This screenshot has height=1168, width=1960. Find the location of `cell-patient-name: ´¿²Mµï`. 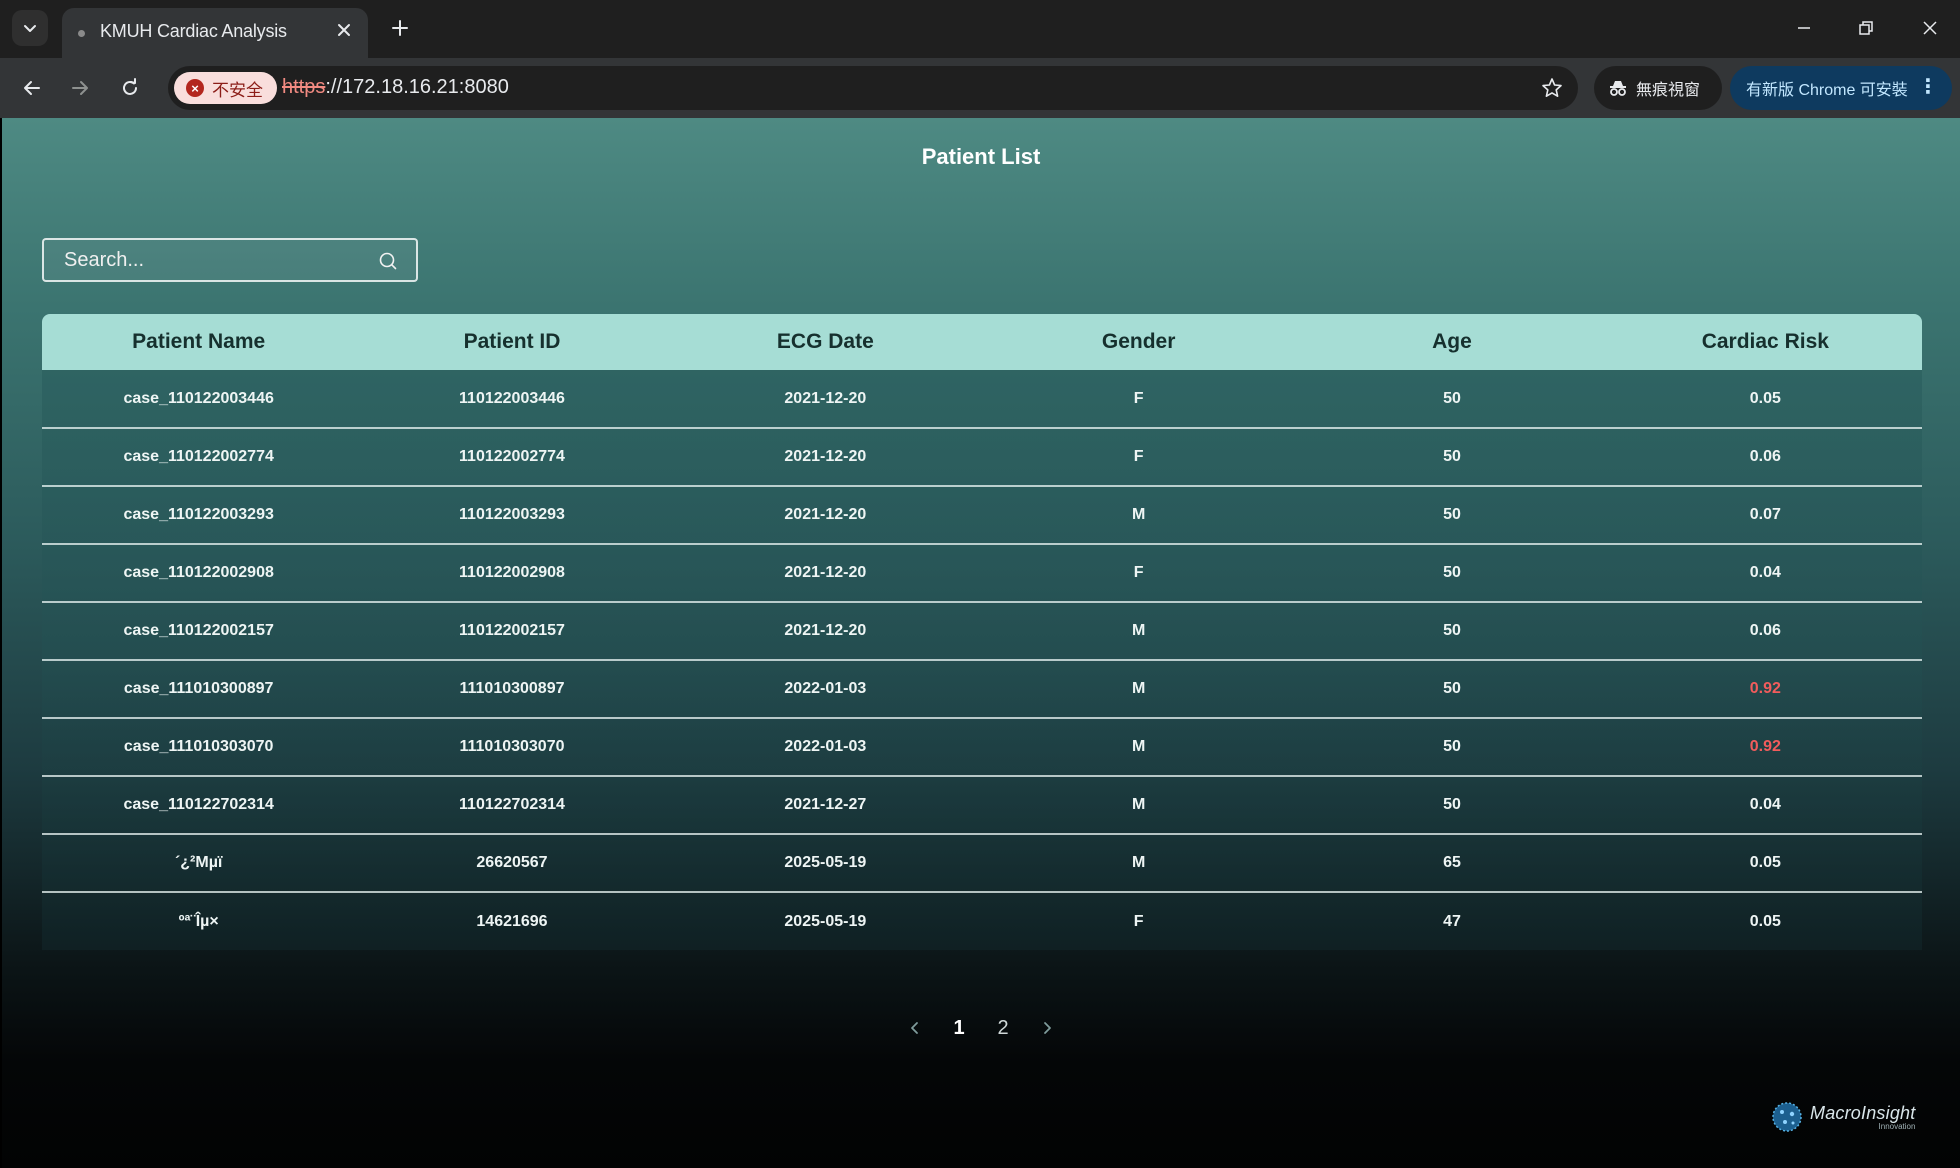

cell-patient-name: ´¿²Mµï is located at coordinates (198, 862).